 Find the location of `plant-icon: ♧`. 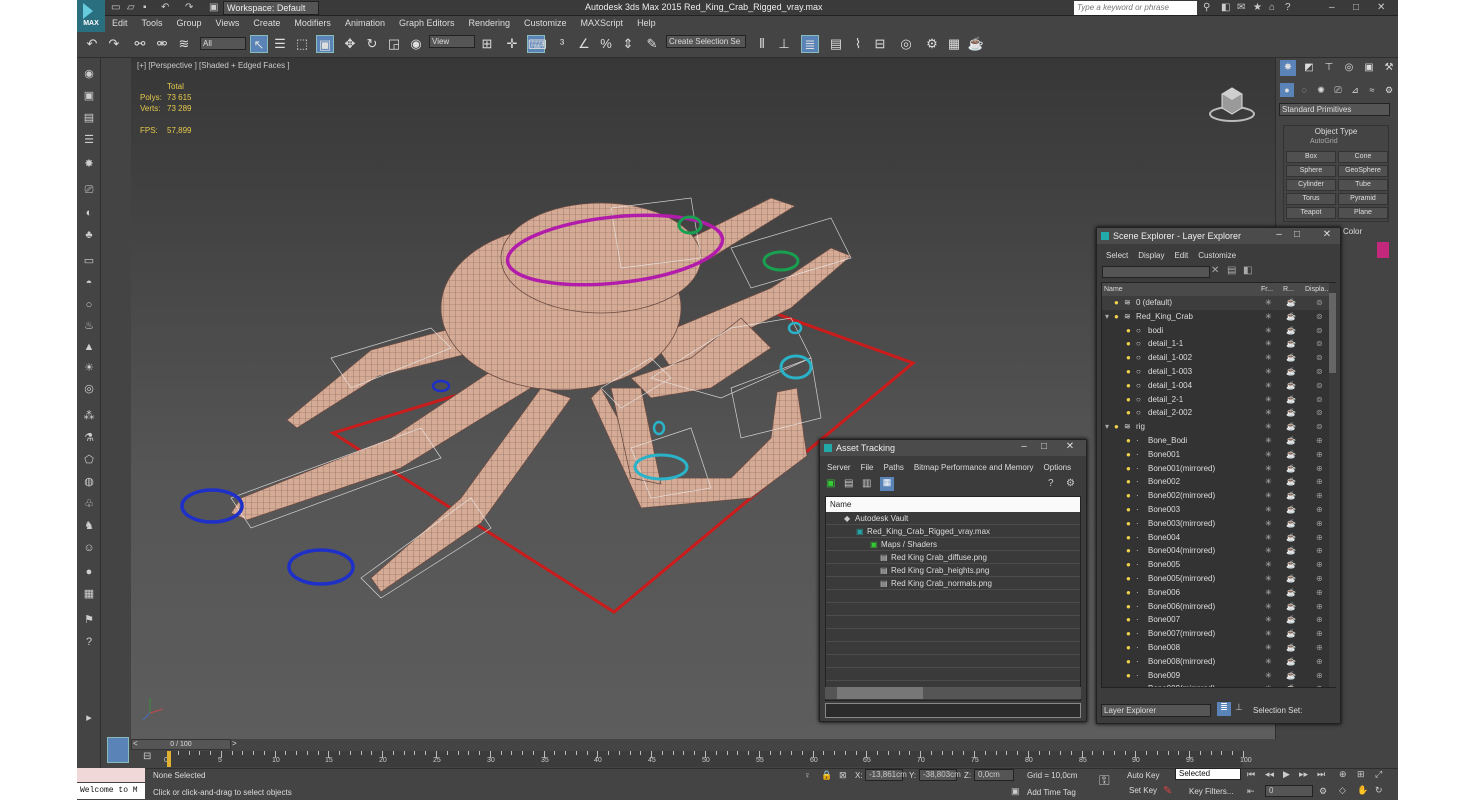

plant-icon: ♧ is located at coordinates (89, 504).